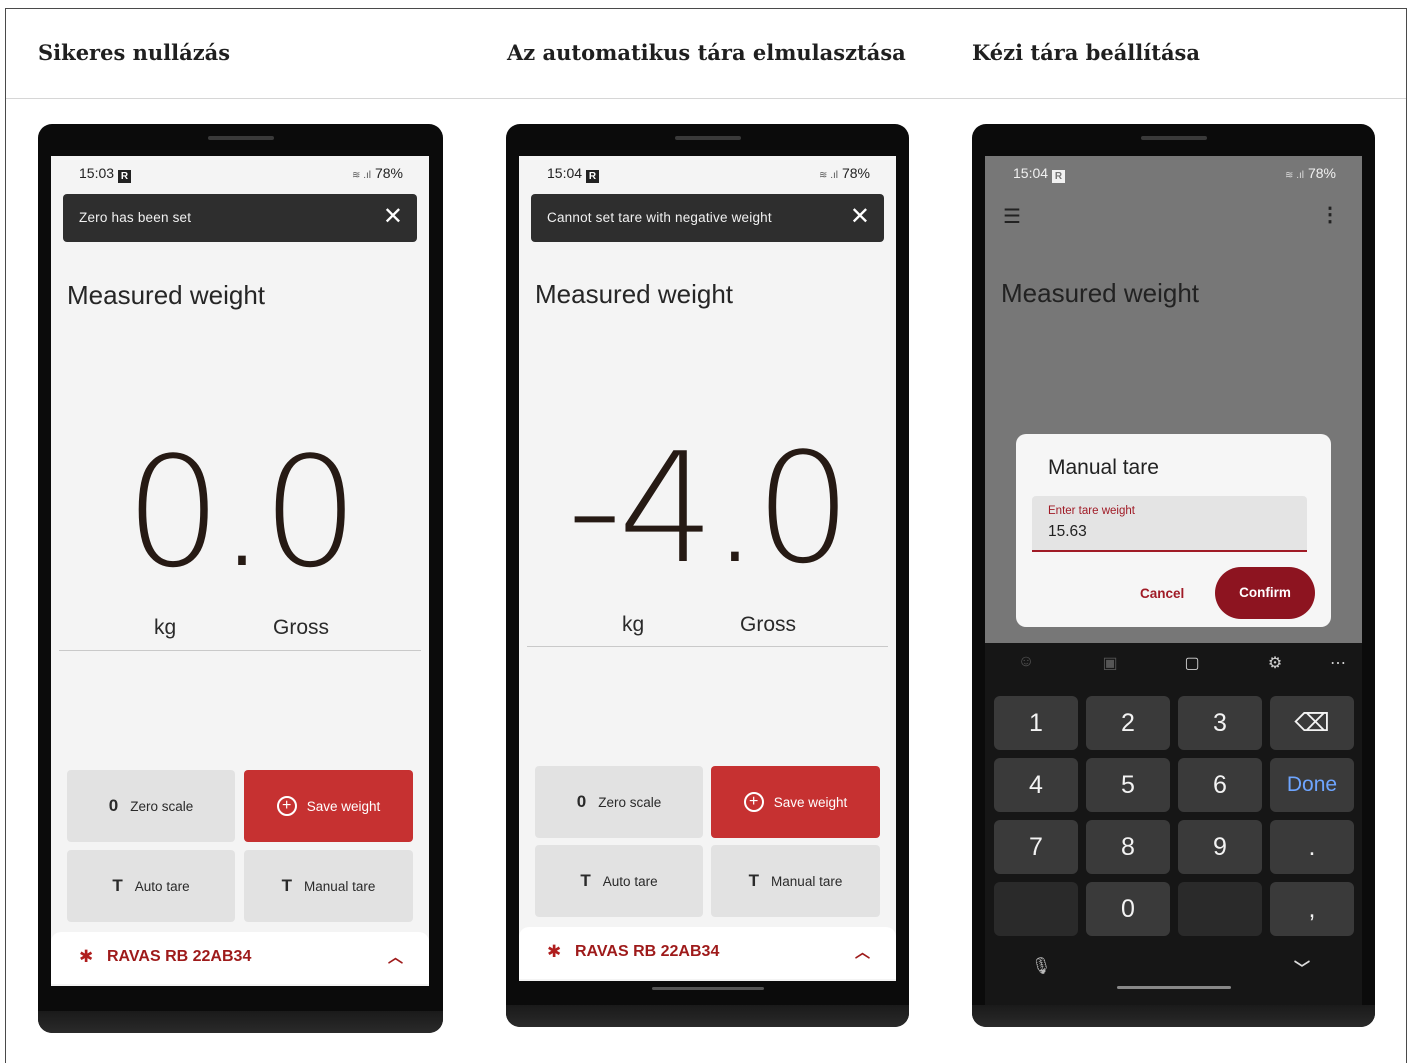  What do you see at coordinates (1067, 531) in the screenshot?
I see `input-value: 15.63` at bounding box center [1067, 531].